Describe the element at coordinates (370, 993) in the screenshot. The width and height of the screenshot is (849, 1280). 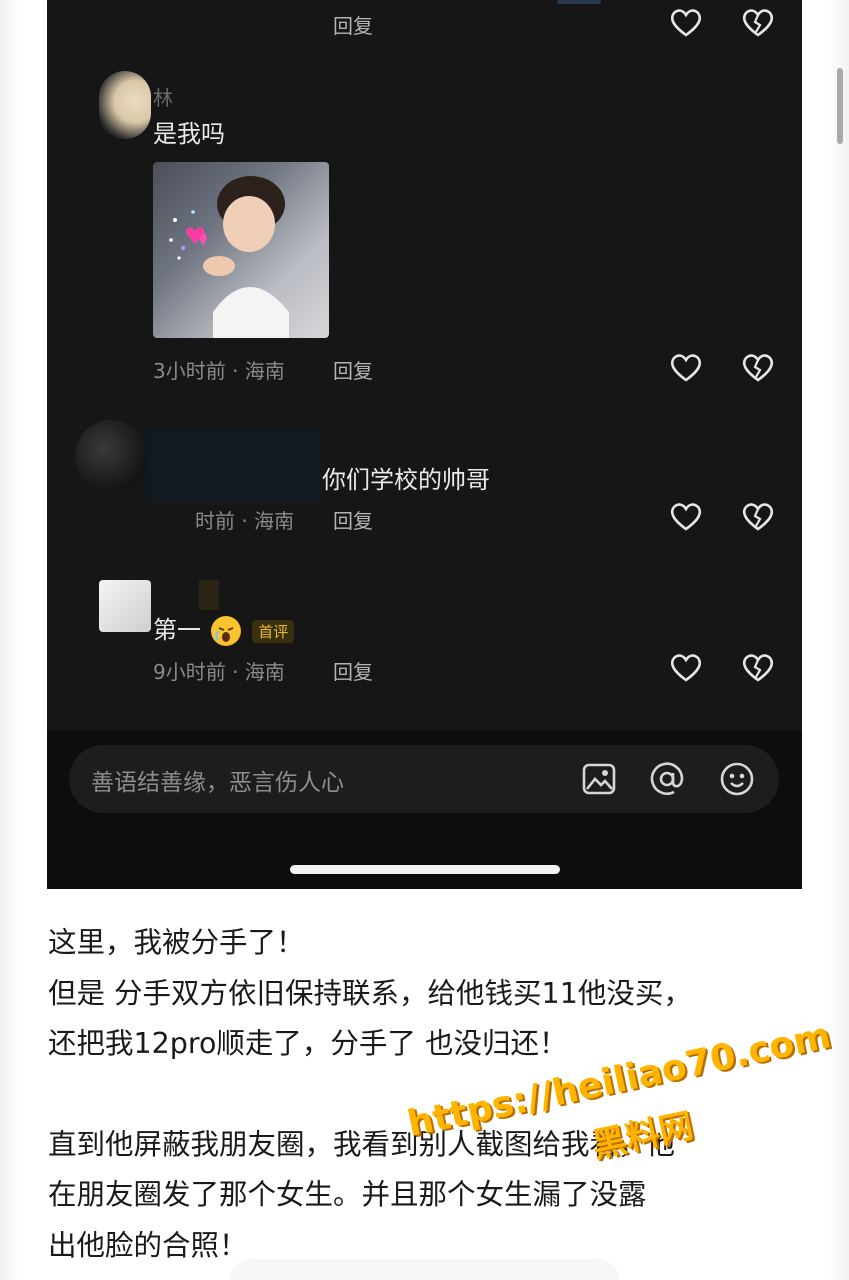
I see `article-line: 但是 分手双方依旧保持联系，给他钱买11他没买，` at that location.